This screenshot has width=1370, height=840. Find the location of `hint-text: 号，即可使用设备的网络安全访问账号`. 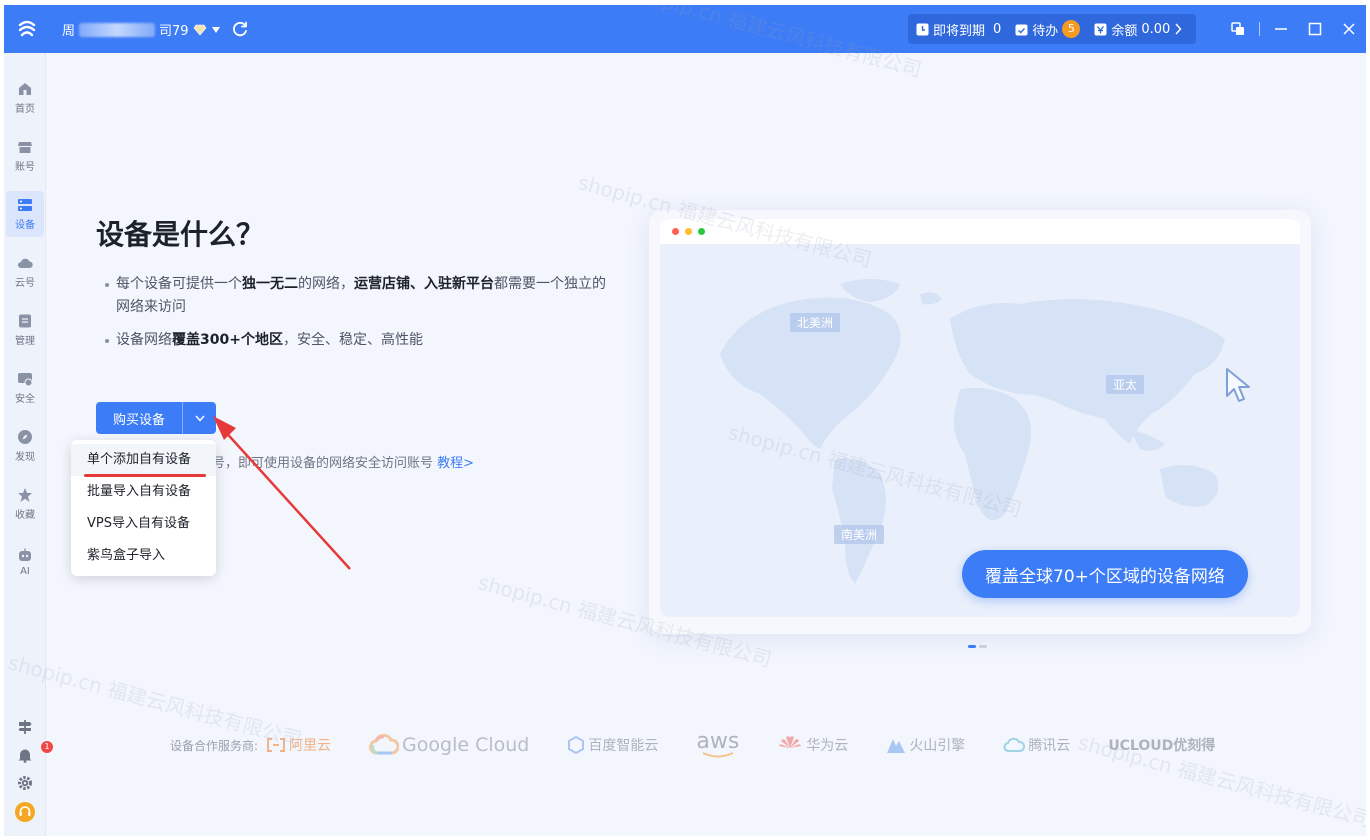

hint-text: 号，即可使用设备的网络安全访问账号 is located at coordinates (323, 463).